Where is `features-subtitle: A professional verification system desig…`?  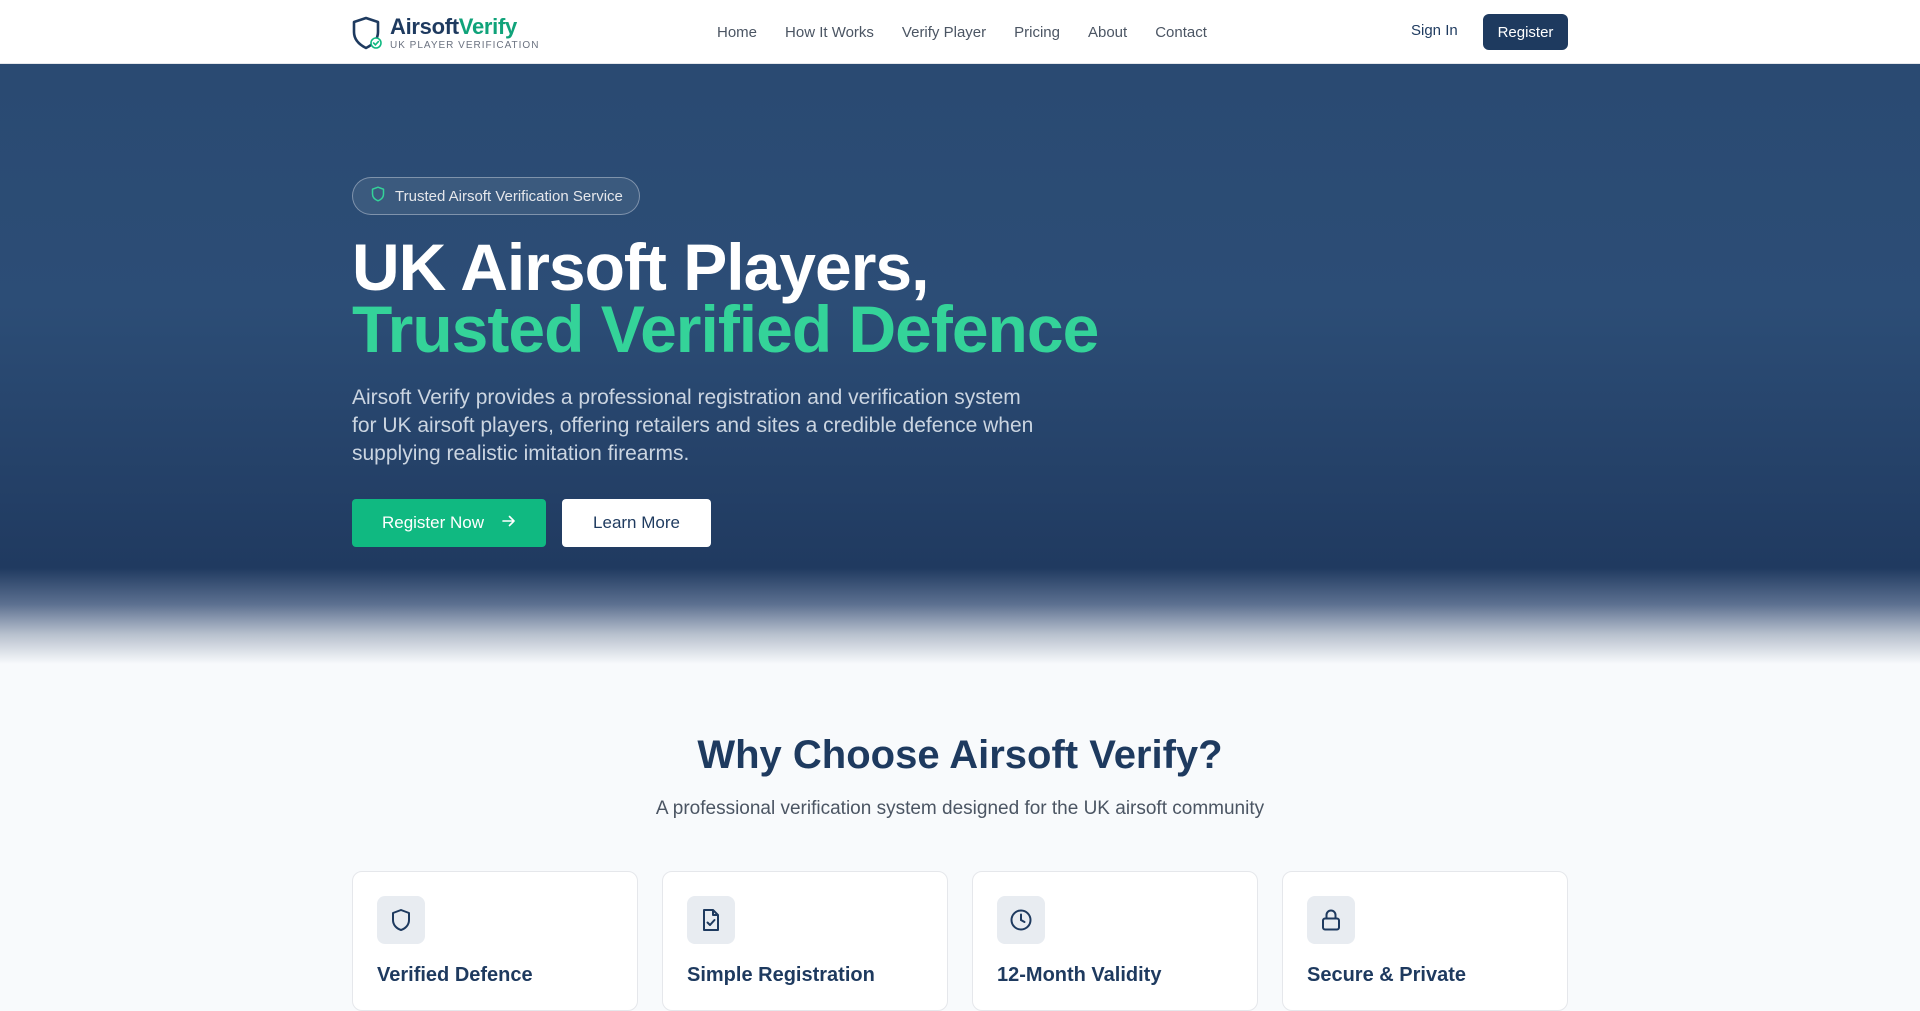
features-subtitle: A professional verification system desig… is located at coordinates (960, 808).